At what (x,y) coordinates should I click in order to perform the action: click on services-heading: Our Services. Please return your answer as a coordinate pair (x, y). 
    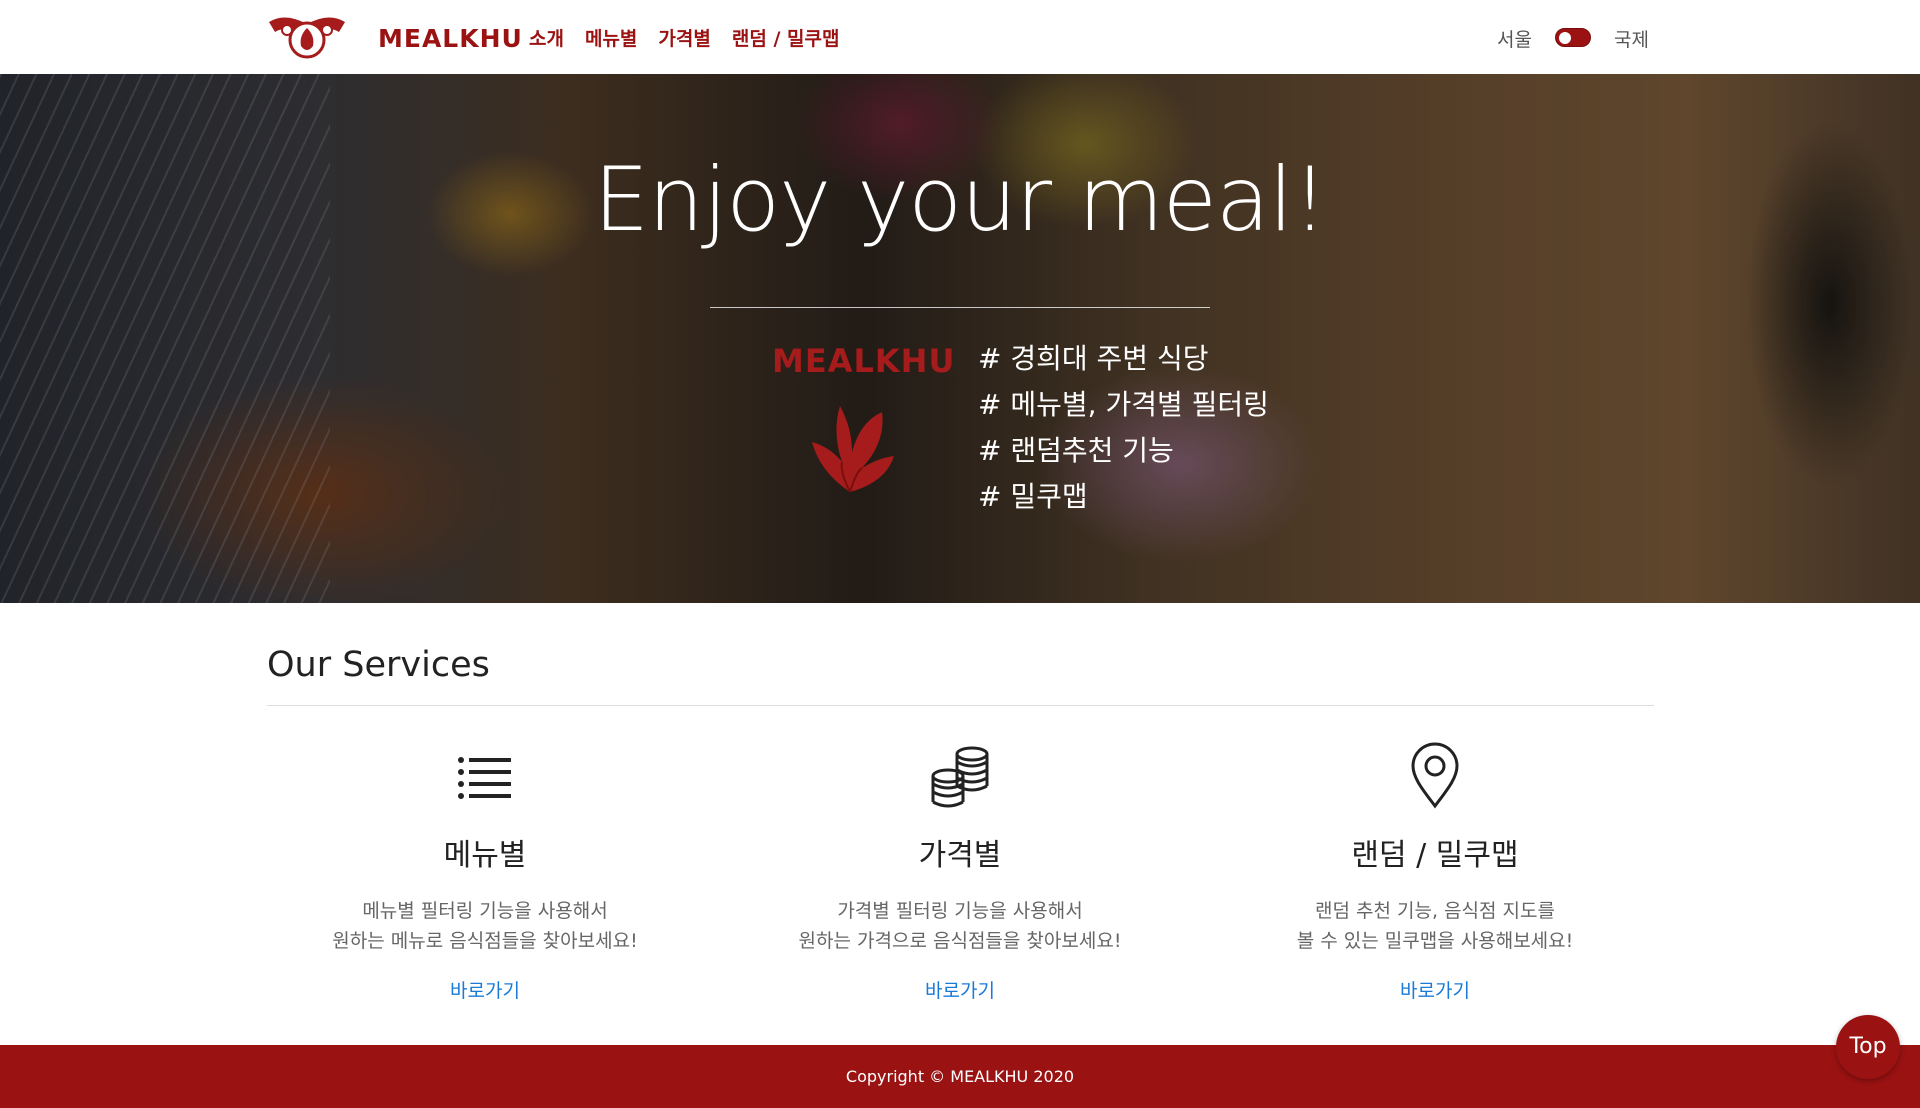
    Looking at the image, I should click on (378, 665).